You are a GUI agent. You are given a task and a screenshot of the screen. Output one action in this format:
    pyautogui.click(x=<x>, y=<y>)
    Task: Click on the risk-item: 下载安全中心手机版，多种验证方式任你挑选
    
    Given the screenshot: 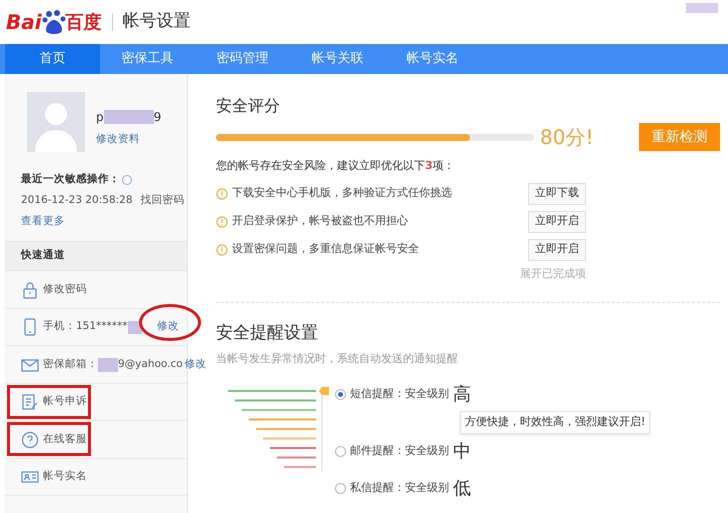 What is the action you would take?
    pyautogui.click(x=342, y=193)
    